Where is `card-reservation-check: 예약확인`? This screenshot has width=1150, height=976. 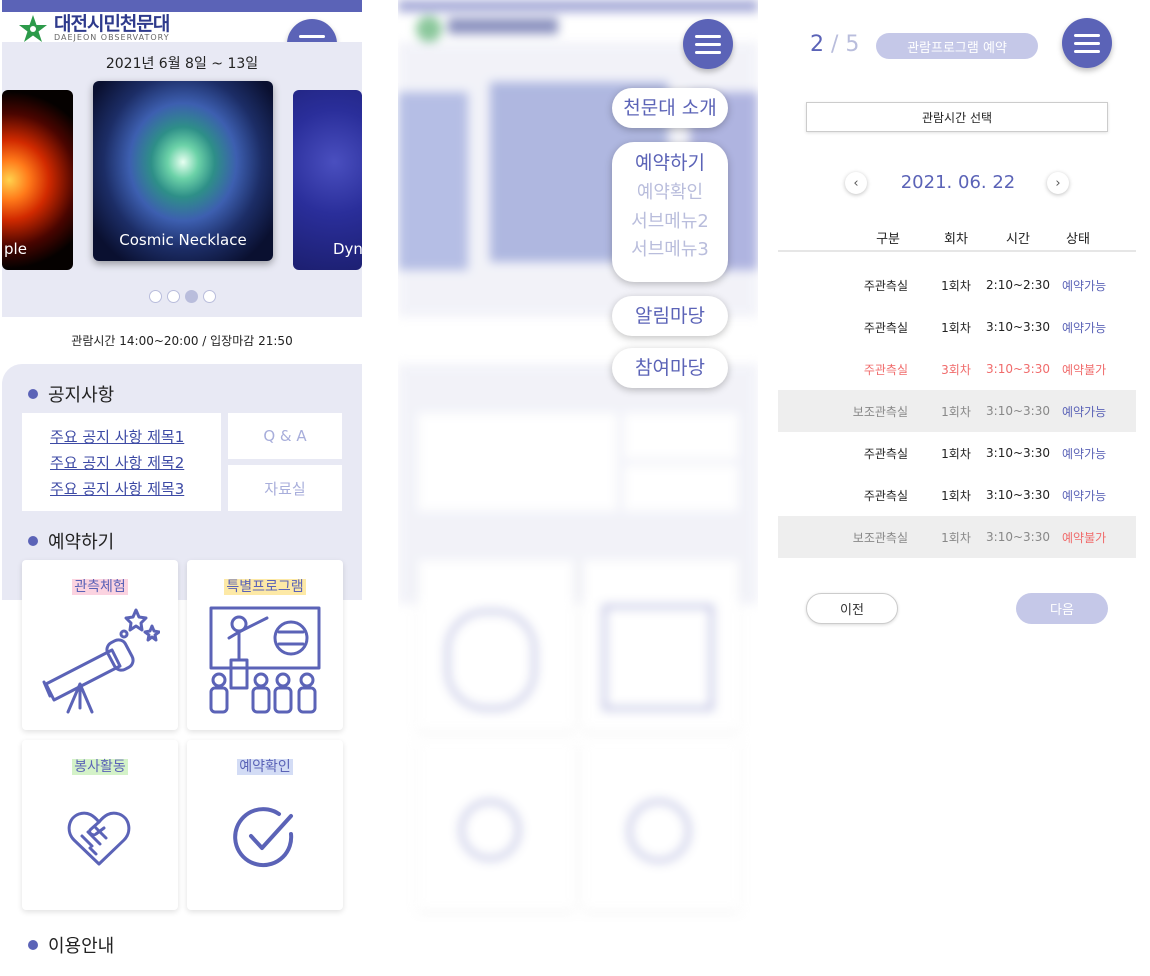 card-reservation-check: 예약확인 is located at coordinates (265, 825).